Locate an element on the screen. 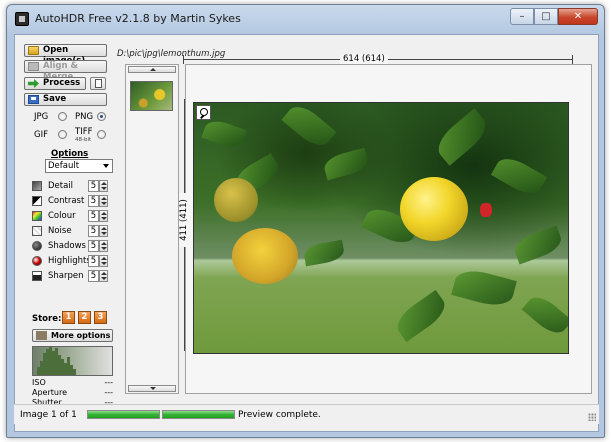 Image resolution: width=611 pixels, height=442 pixels. status-message: Preview complete. is located at coordinates (279, 415).